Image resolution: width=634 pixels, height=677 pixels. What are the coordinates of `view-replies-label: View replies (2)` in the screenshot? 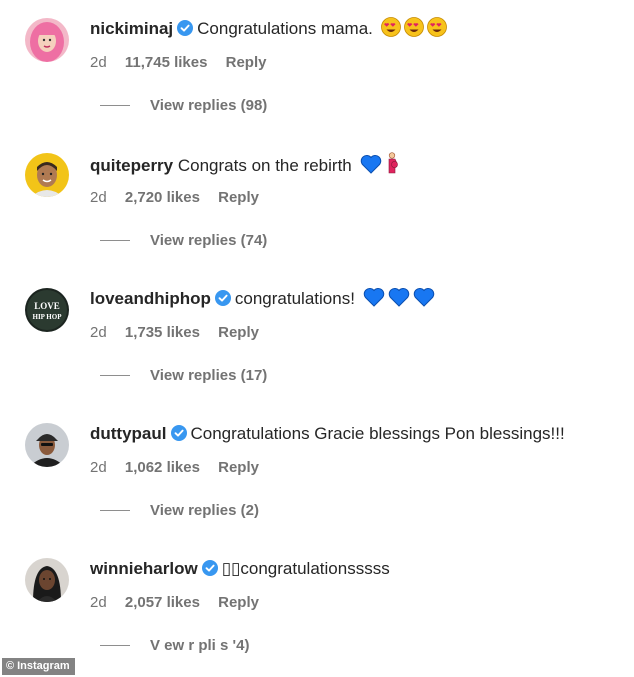 It's located at (204, 510).